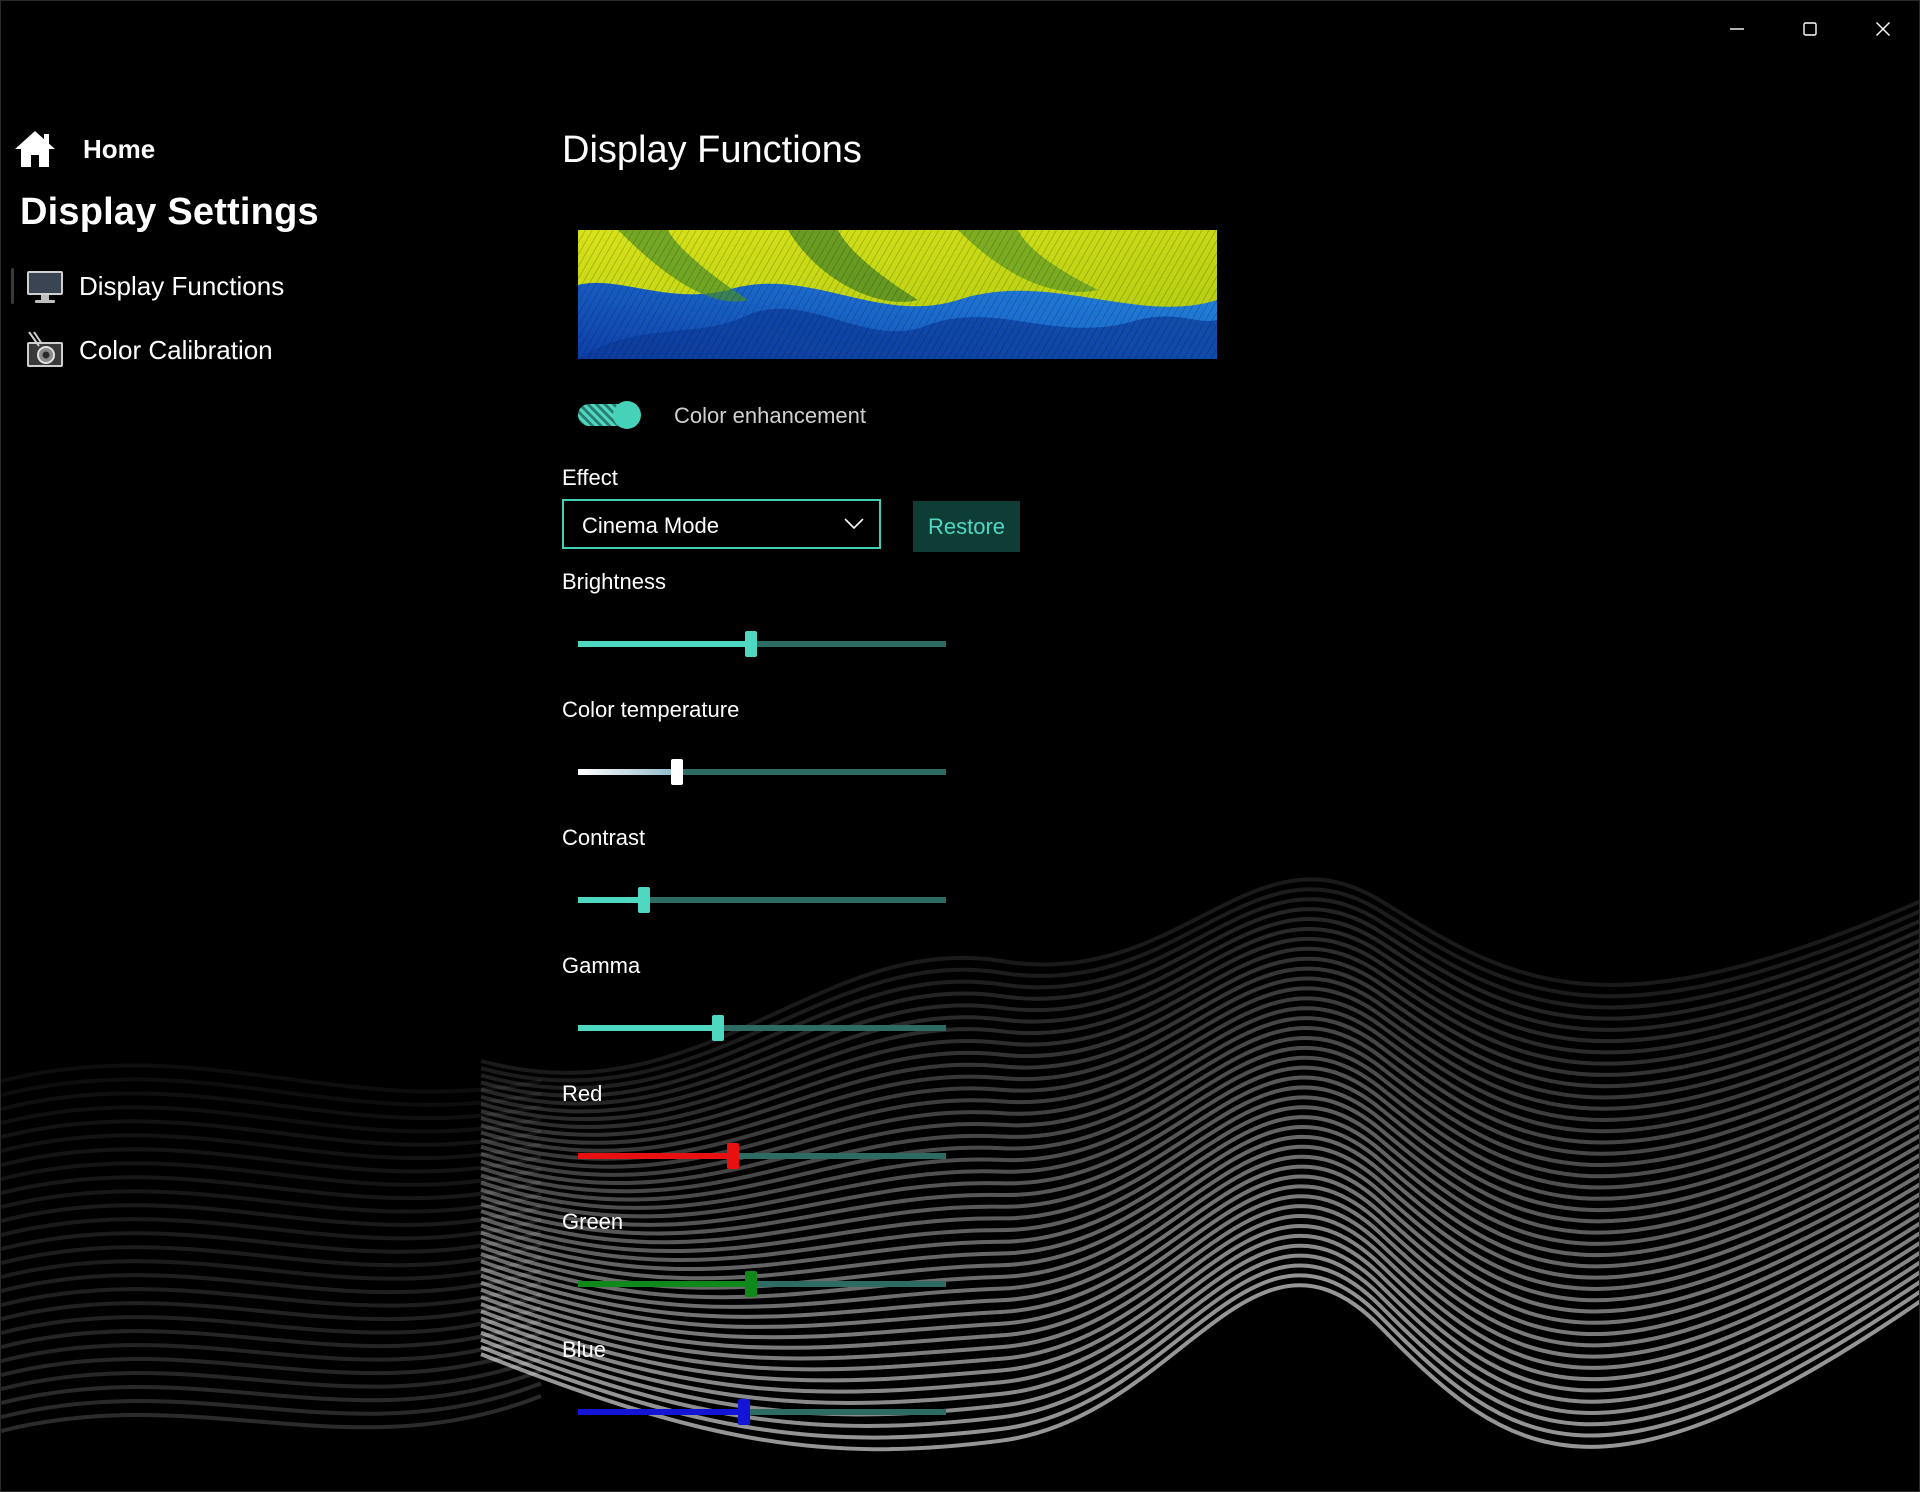 This screenshot has width=1920, height=1492. Describe the element at coordinates (762, 1028) in the screenshot. I see `gamma-slider` at that location.